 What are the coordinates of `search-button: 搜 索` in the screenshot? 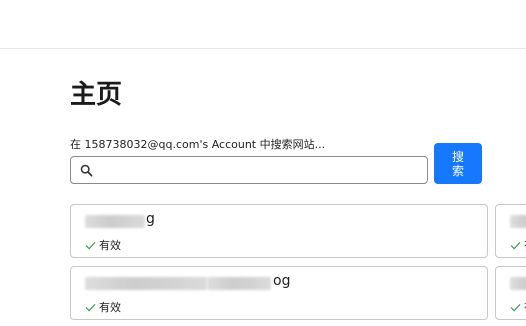 It's located at (458, 163).